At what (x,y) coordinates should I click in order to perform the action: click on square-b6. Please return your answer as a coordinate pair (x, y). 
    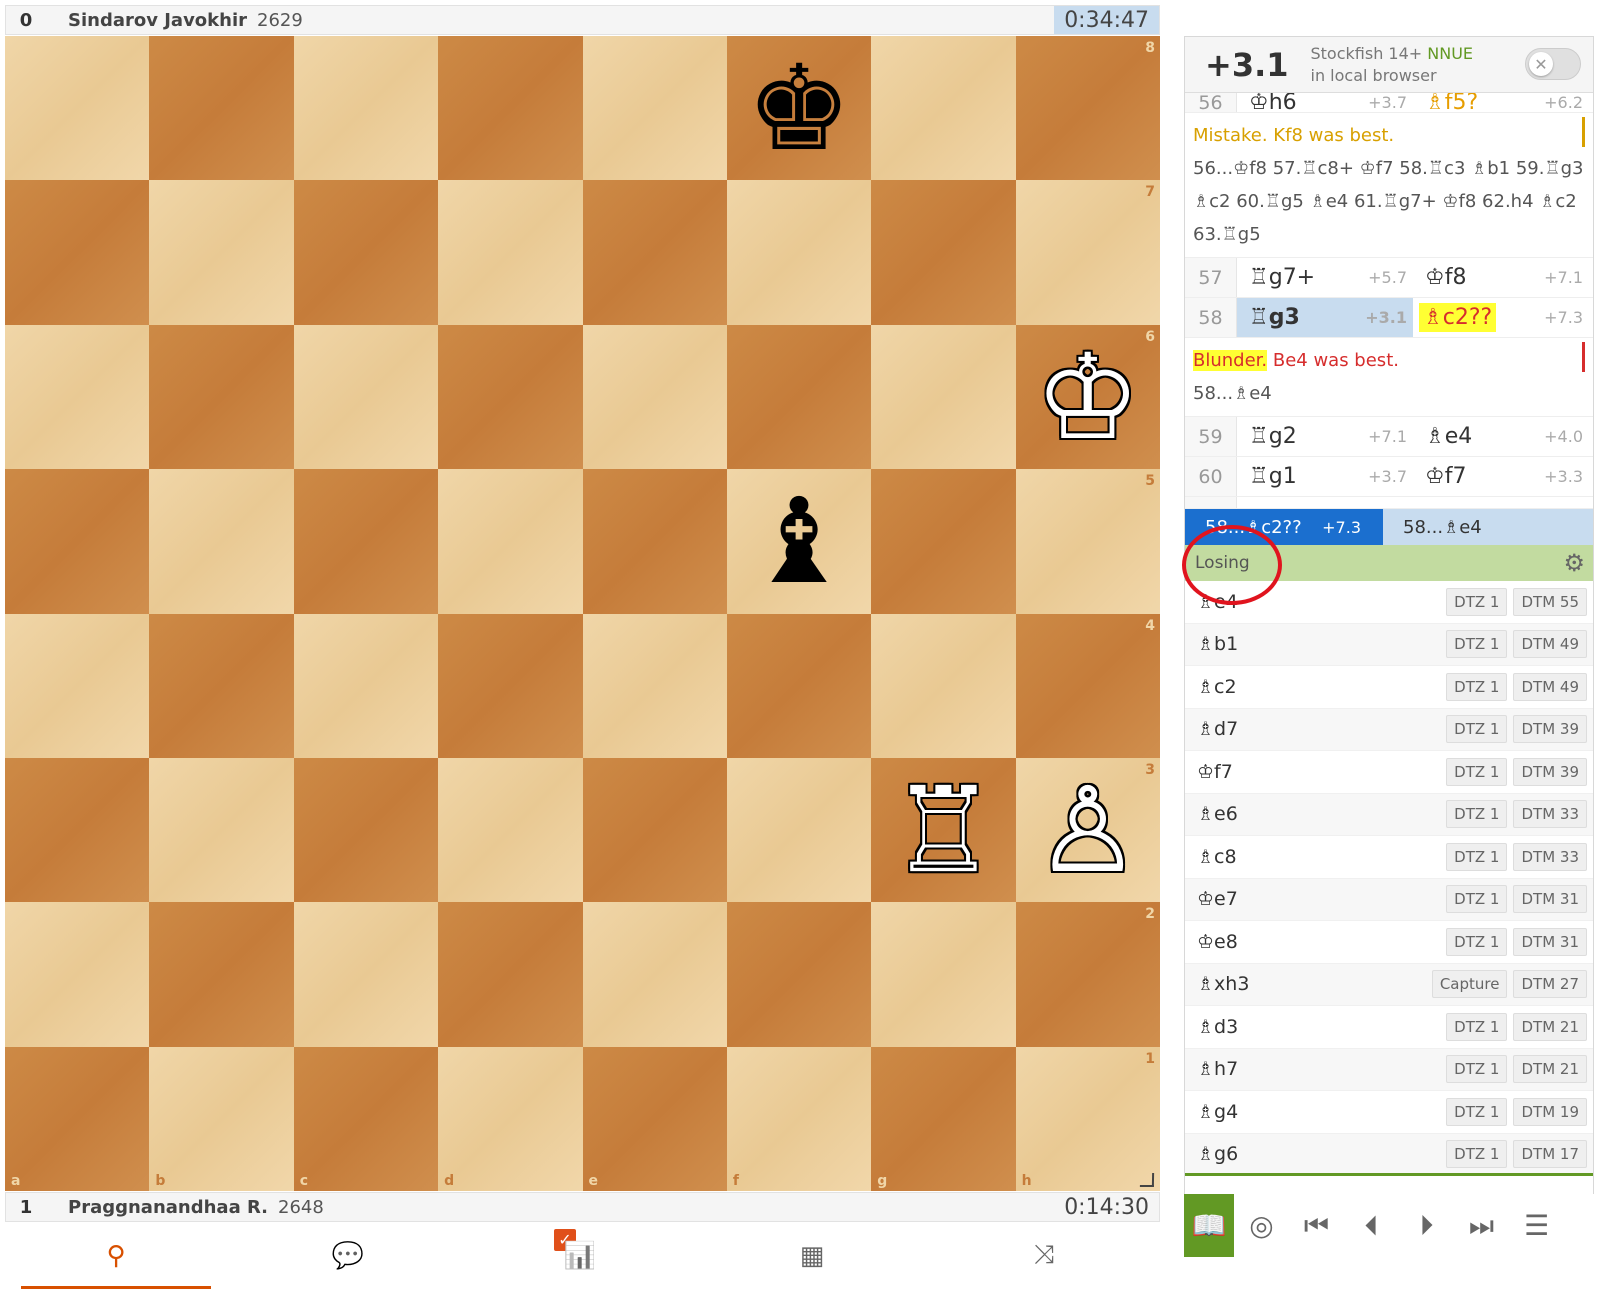
    Looking at the image, I should click on (221, 397).